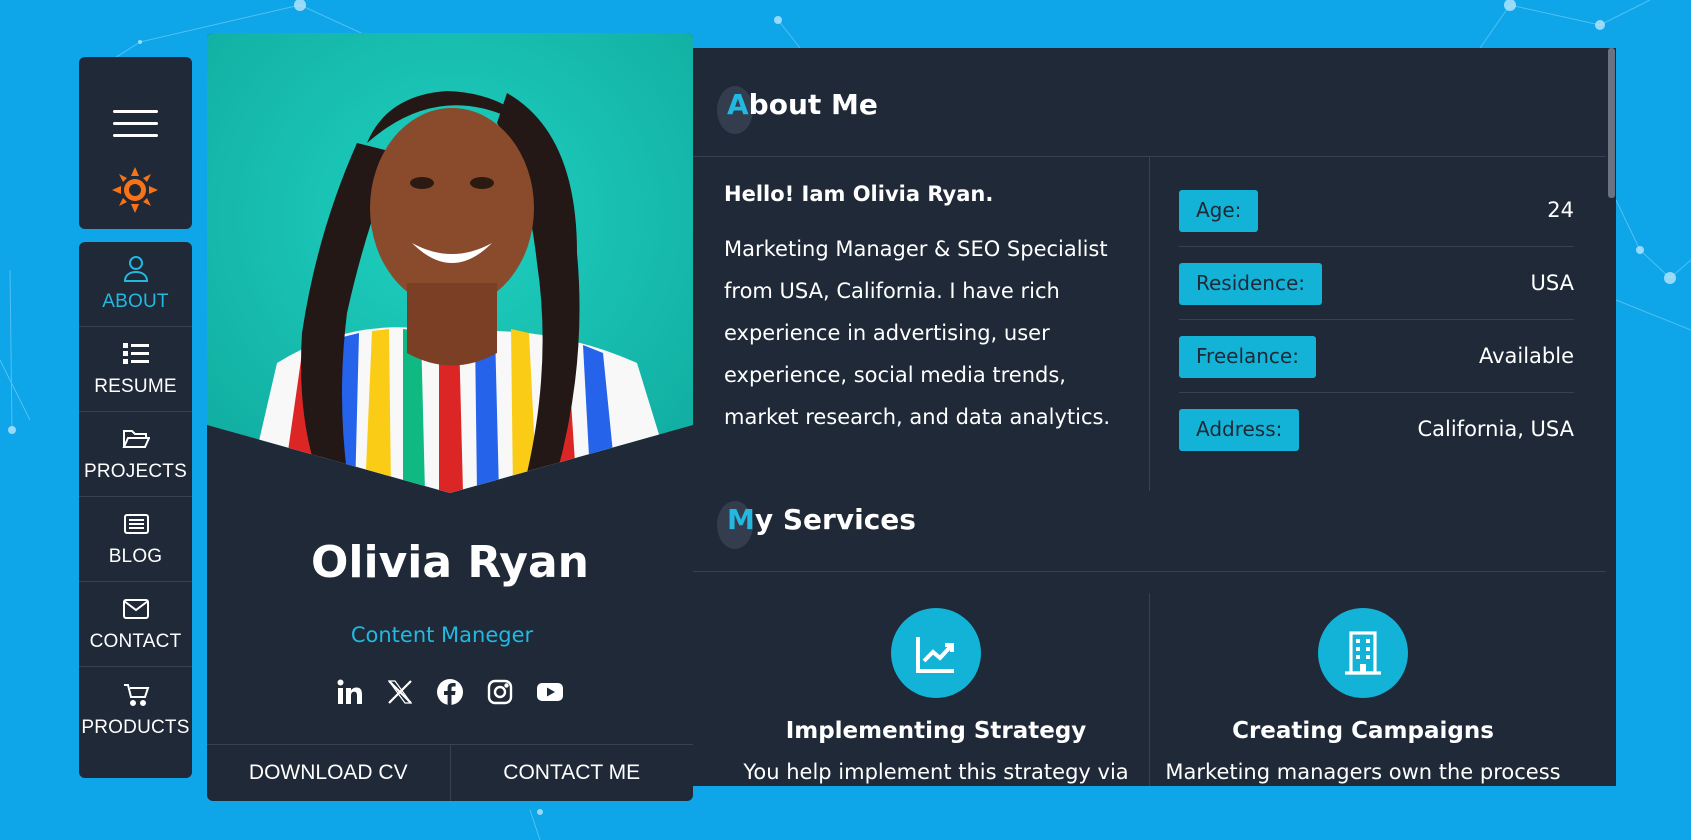 This screenshot has height=840, width=1691. I want to click on nav-label: CONTACT, so click(135, 641).